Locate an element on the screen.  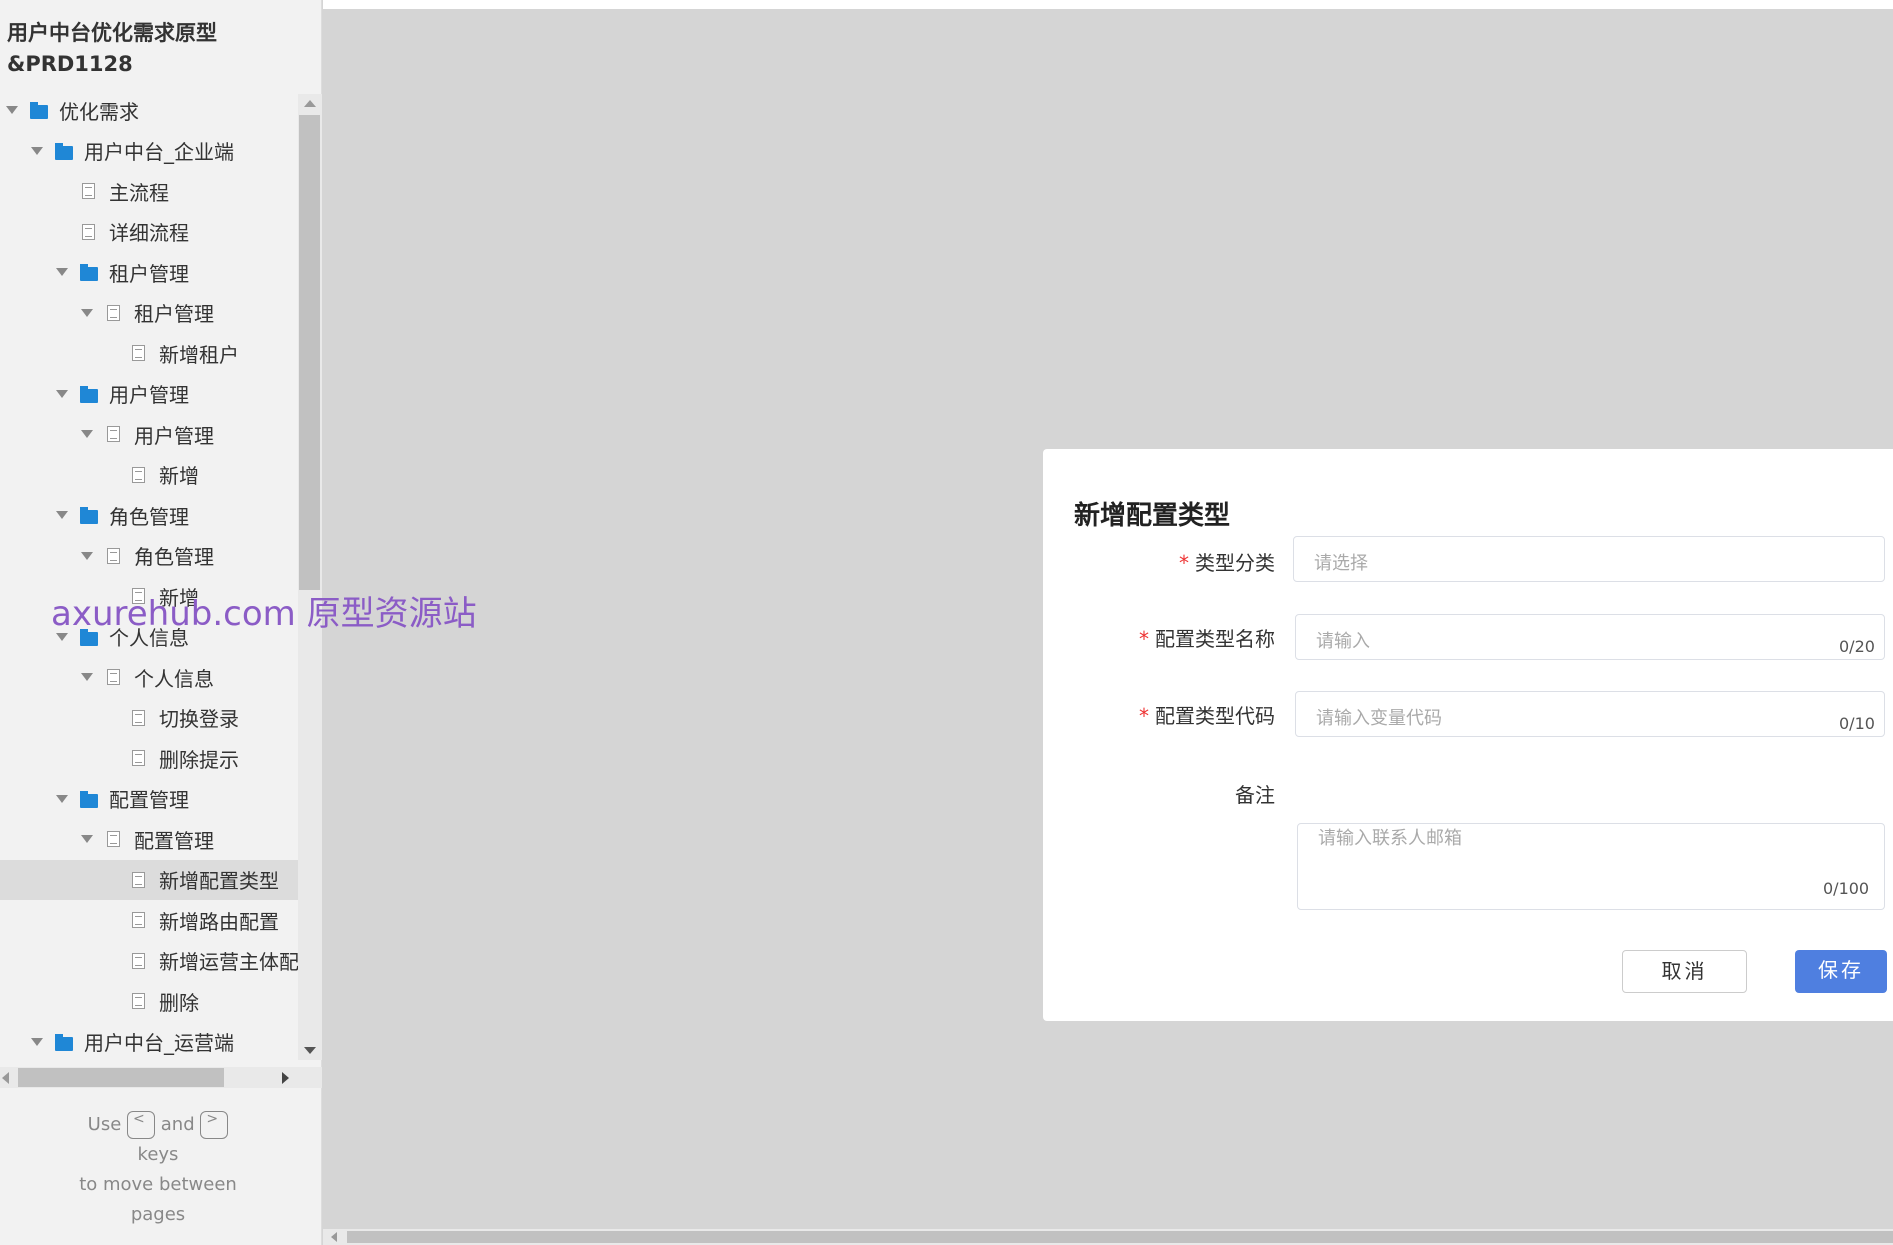
placeholder: 请选择 is located at coordinates (1341, 563).